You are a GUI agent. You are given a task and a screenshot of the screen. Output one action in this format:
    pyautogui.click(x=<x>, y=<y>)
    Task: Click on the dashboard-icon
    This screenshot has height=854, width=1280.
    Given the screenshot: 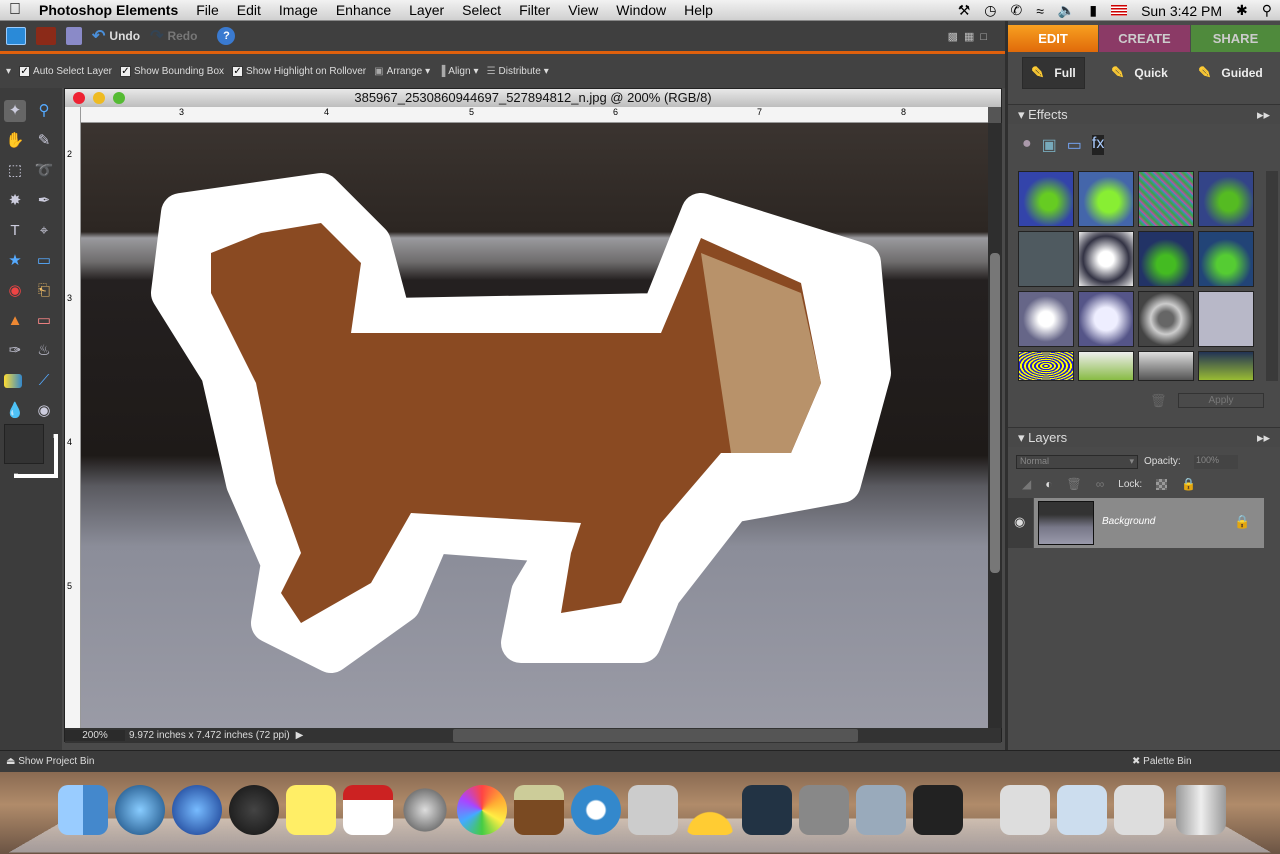 What is the action you would take?
    pyautogui.click(x=254, y=810)
    